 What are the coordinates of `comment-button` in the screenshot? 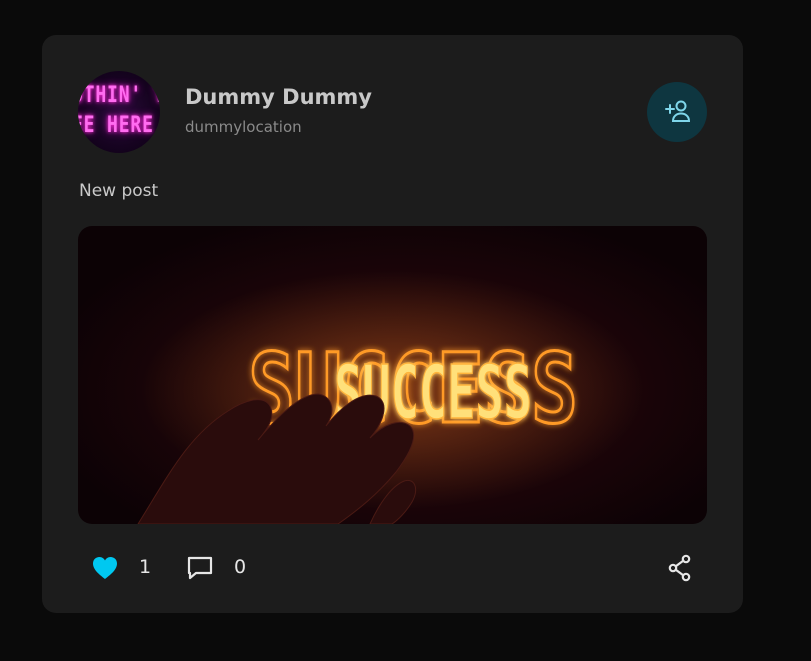 It's located at (200, 570).